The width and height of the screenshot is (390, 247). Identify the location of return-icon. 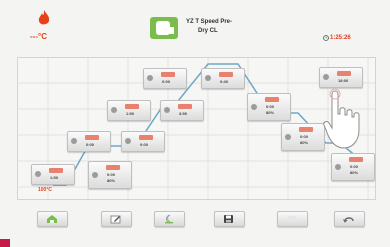
(348, 220).